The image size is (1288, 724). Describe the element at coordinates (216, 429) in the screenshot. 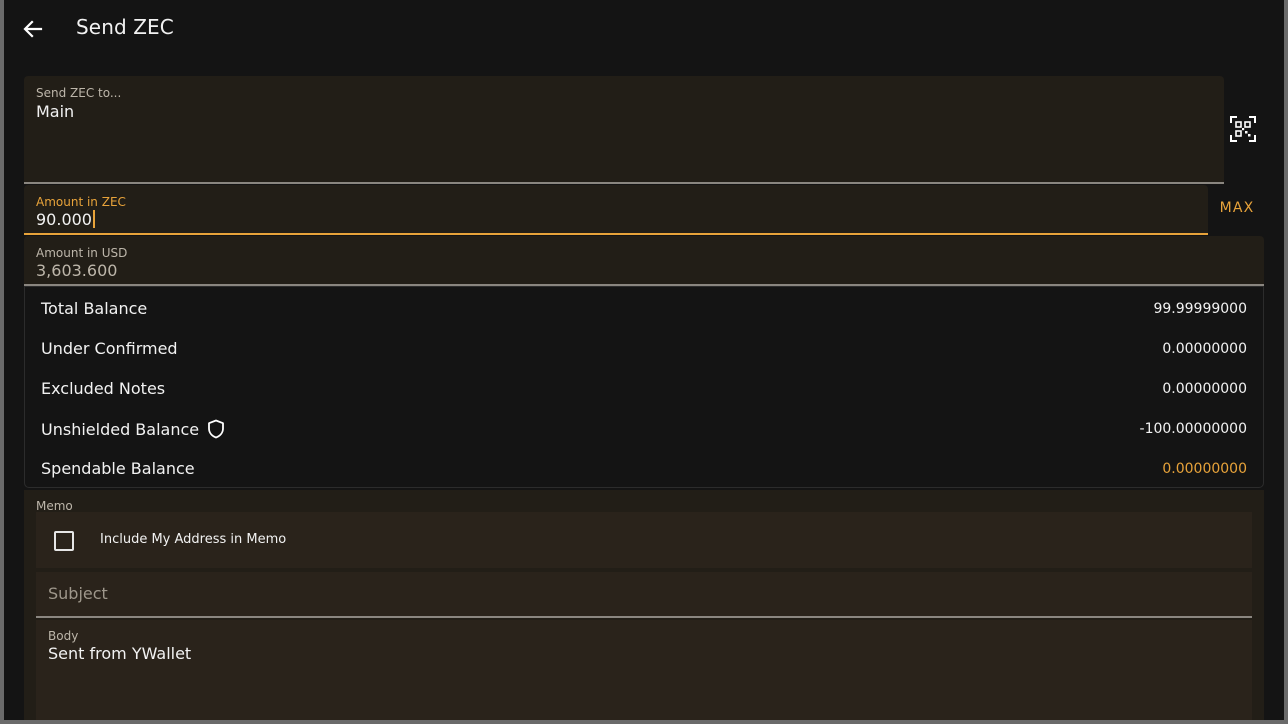

I see `shield-icon` at that location.